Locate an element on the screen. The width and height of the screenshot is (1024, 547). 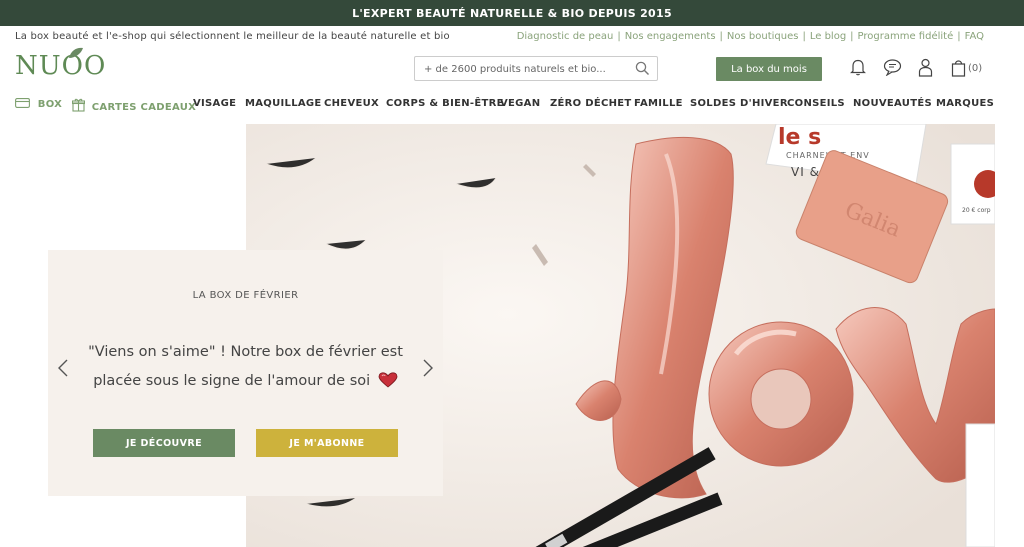
chevron-left-icon is located at coordinates (63, 368).